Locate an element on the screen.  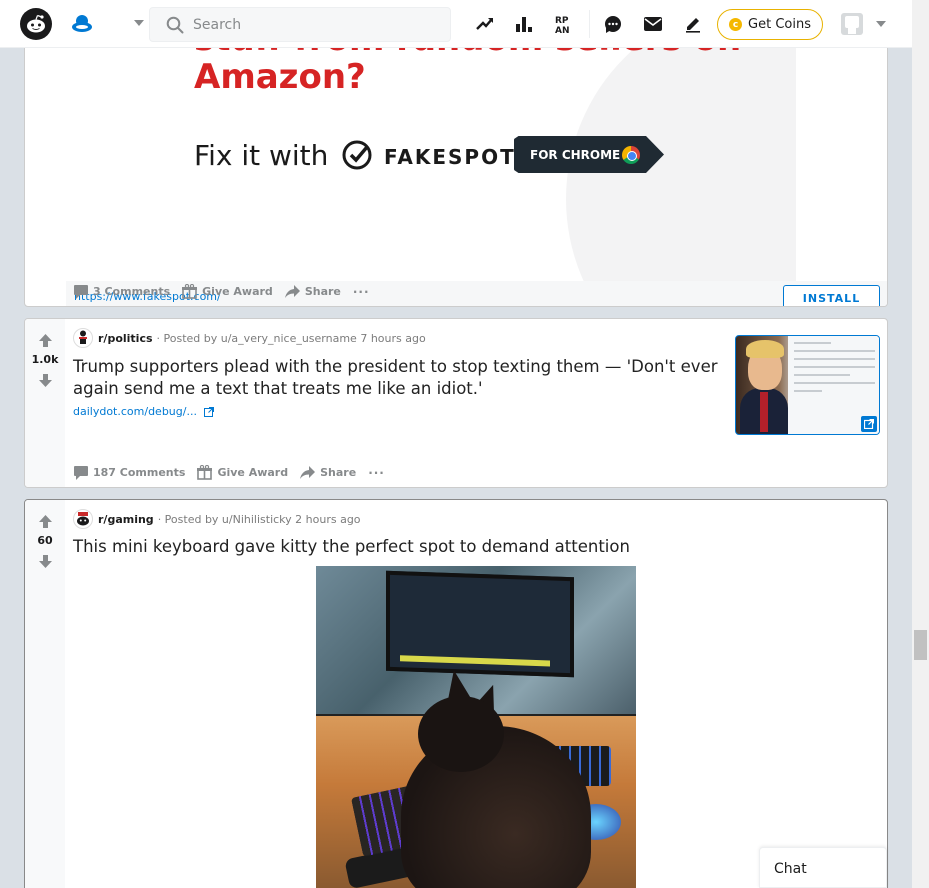
install-button: INSTALL is located at coordinates (831, 295).